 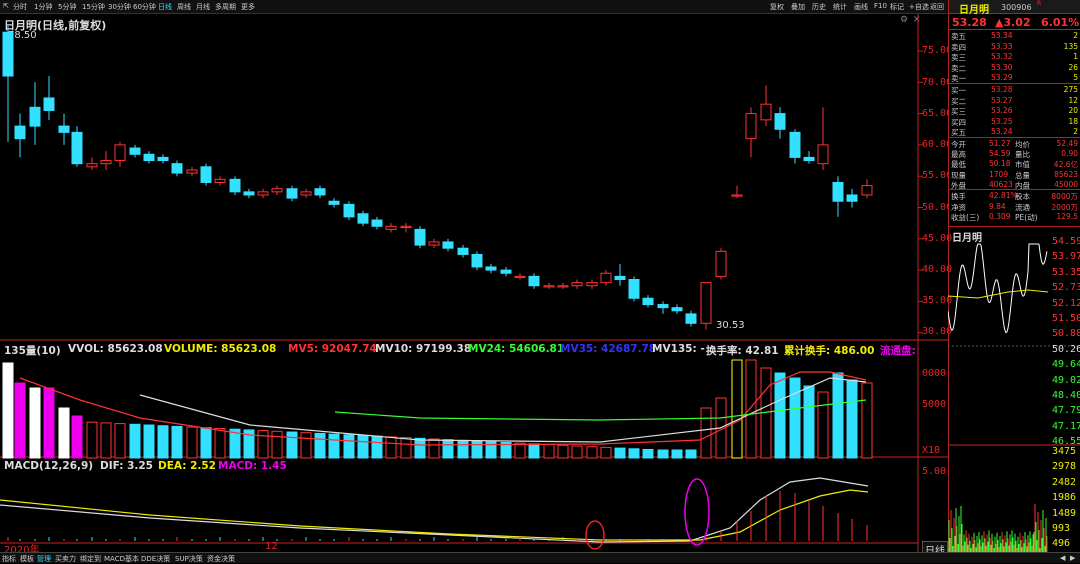 What do you see at coordinates (1064, 482) in the screenshot?
I see `intraday-volume-label: 2482` at bounding box center [1064, 482].